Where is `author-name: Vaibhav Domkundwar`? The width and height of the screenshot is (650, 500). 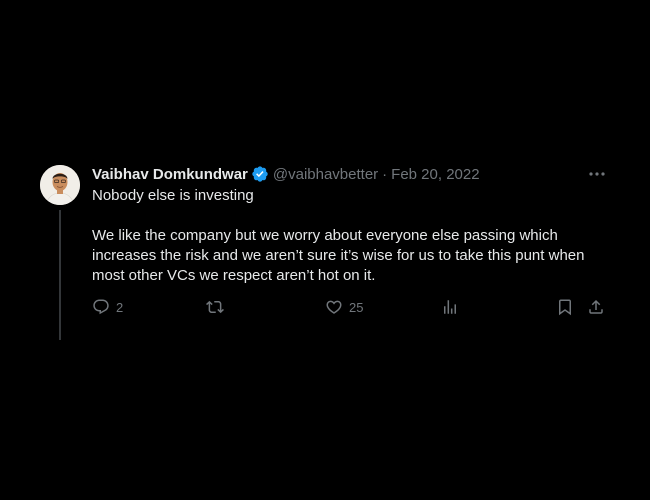
author-name: Vaibhav Domkundwar is located at coordinates (170, 174).